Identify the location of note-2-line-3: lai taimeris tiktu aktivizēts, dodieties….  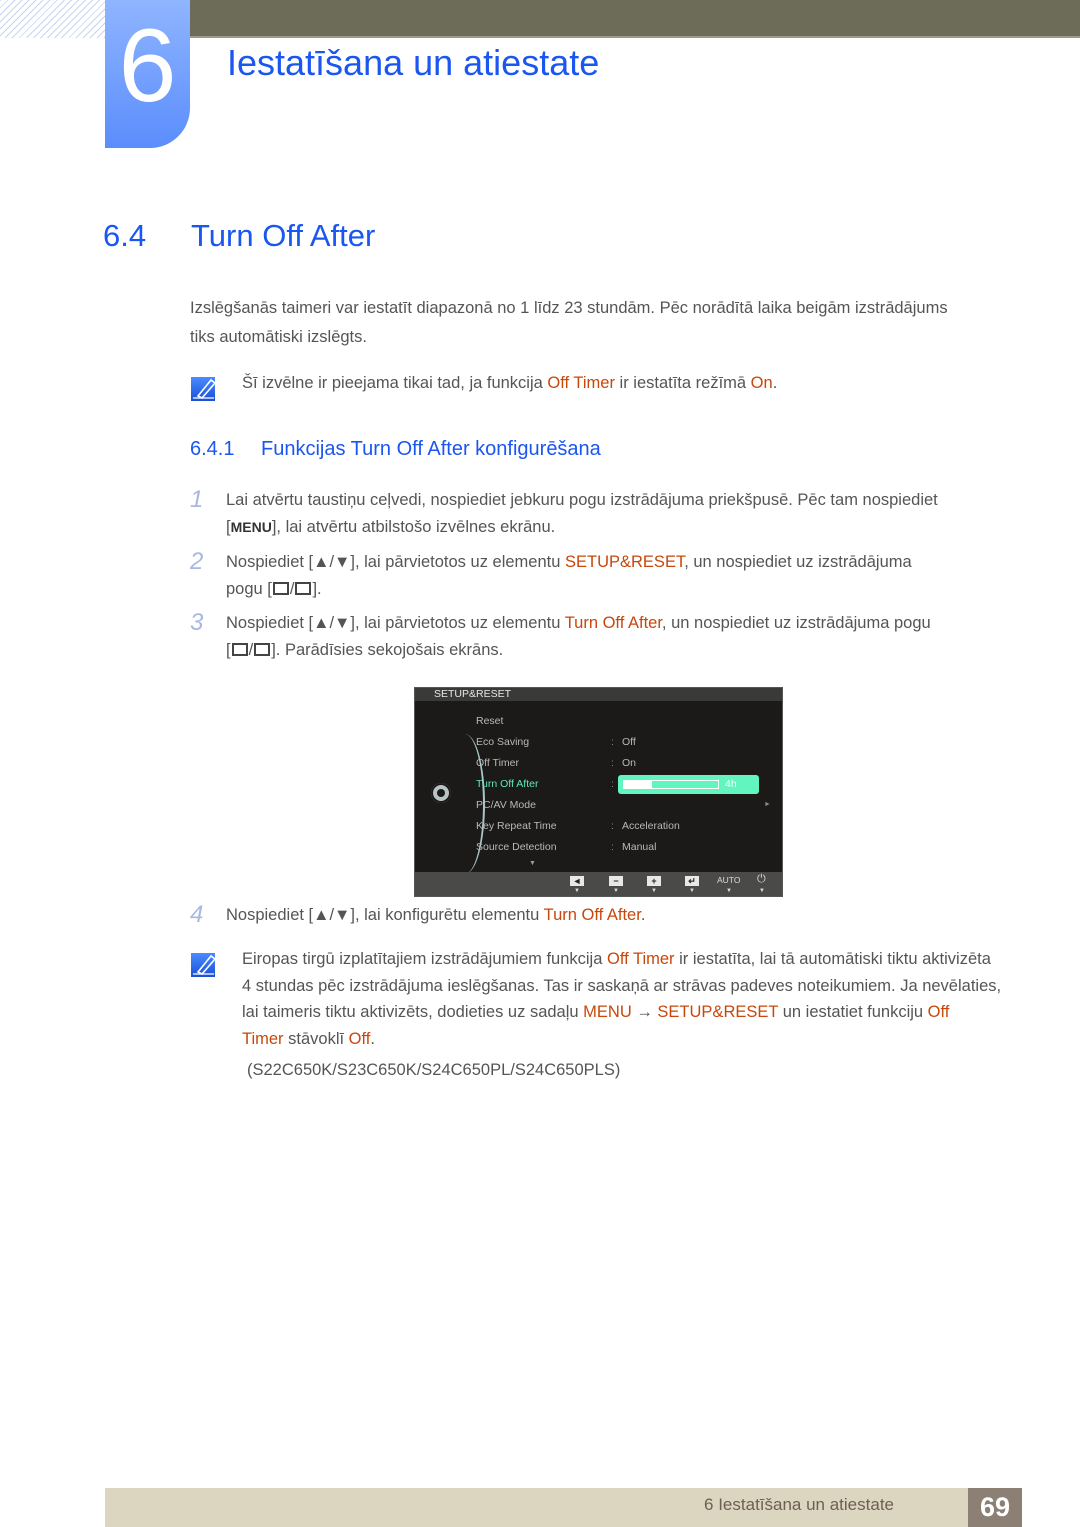
(632, 1012).